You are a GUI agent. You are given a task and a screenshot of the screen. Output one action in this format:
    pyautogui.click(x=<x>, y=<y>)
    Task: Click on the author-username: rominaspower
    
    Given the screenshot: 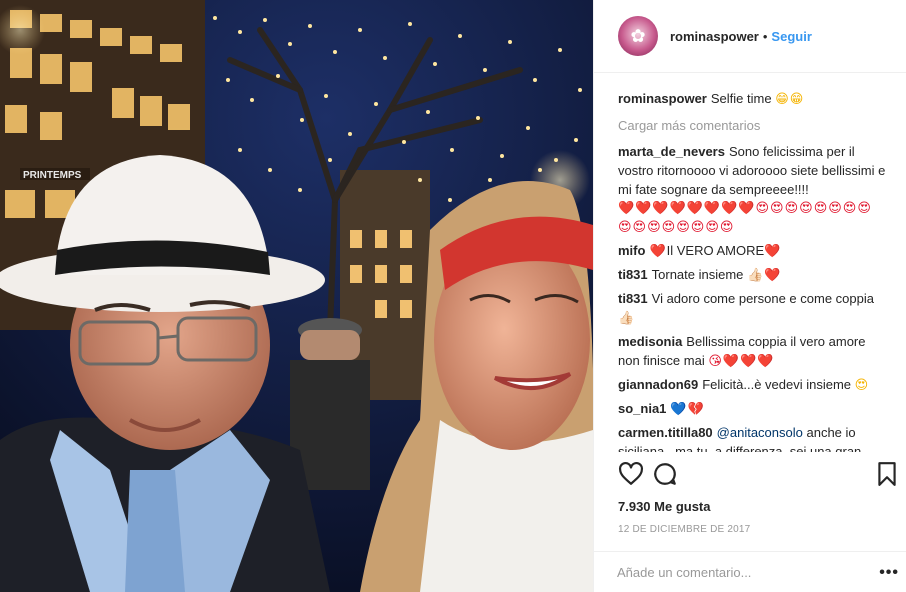 What is the action you would take?
    pyautogui.click(x=714, y=36)
    